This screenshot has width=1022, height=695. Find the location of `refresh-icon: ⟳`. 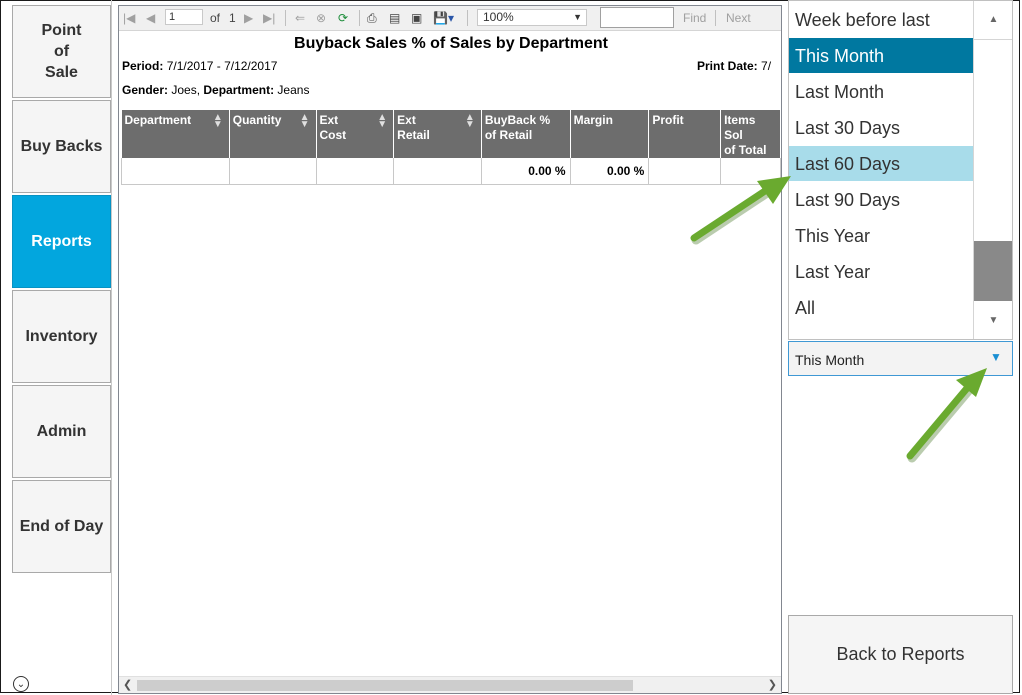

refresh-icon: ⟳ is located at coordinates (343, 18).